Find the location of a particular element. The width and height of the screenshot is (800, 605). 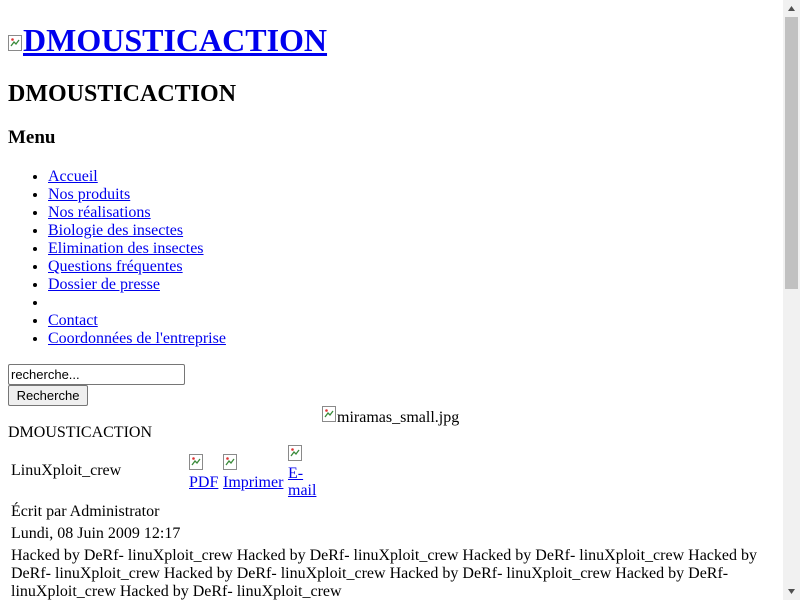

menu-link-coordonnees: Coordonnées de l'entreprise is located at coordinates (137, 338).